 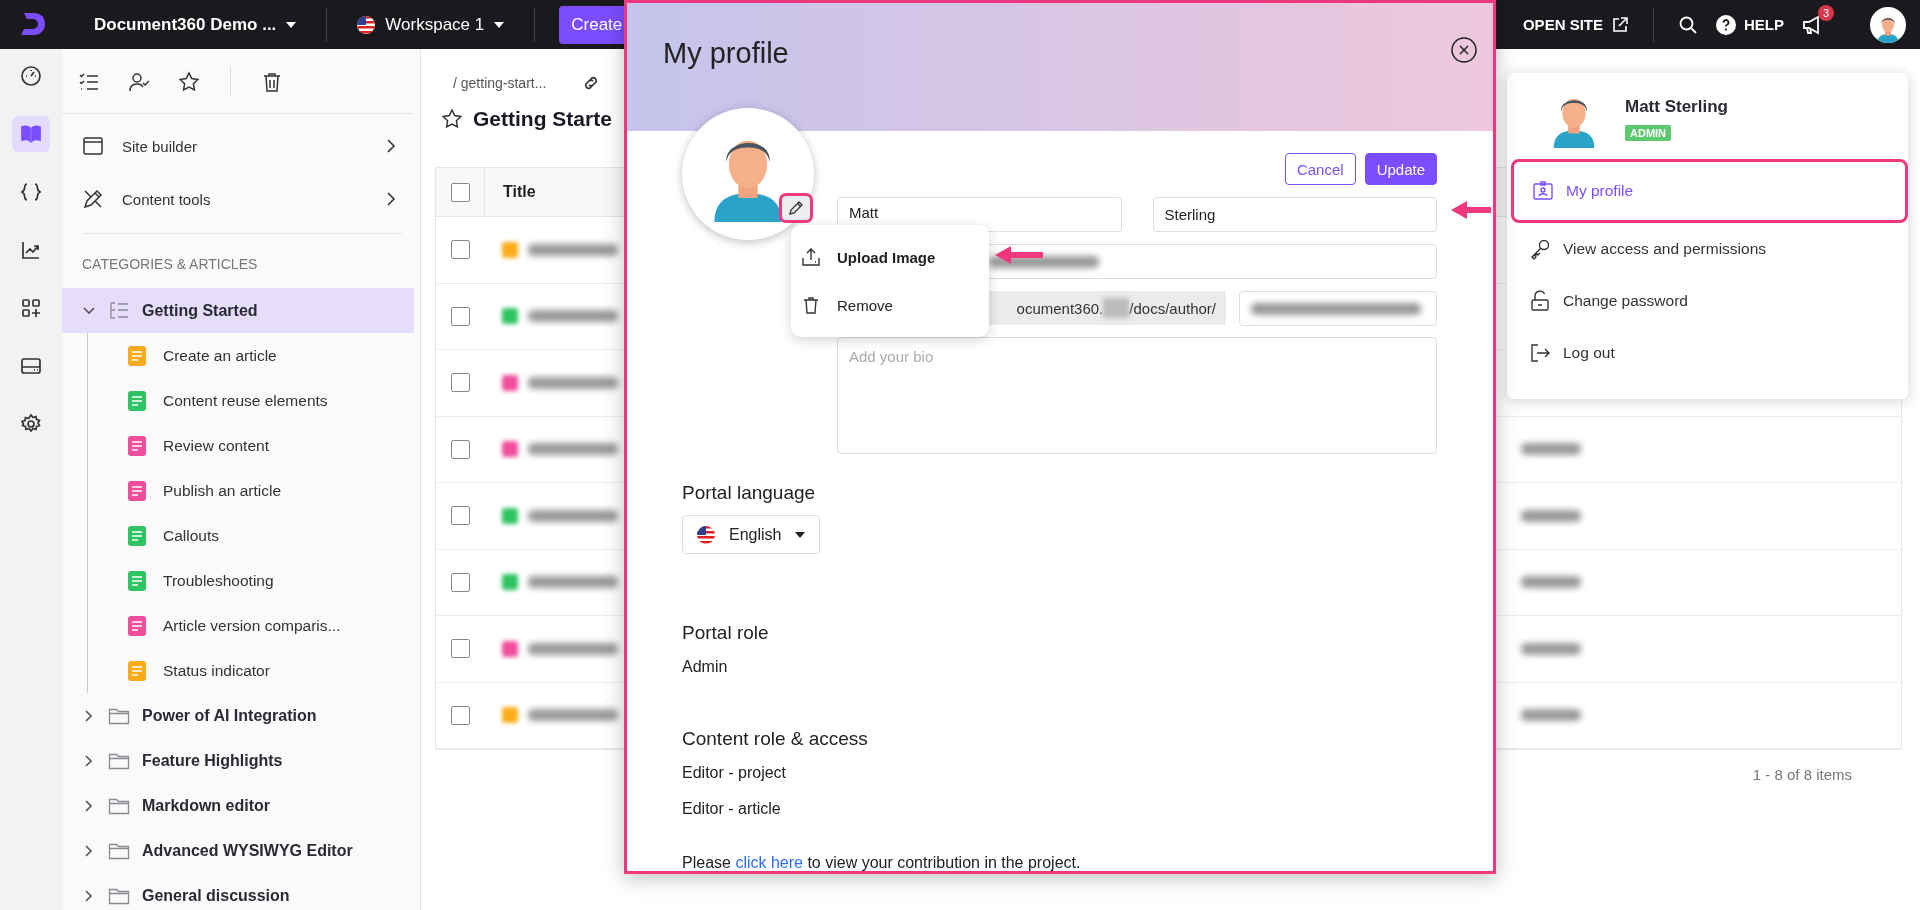 I want to click on role-text: Editor - project, so click(x=735, y=773).